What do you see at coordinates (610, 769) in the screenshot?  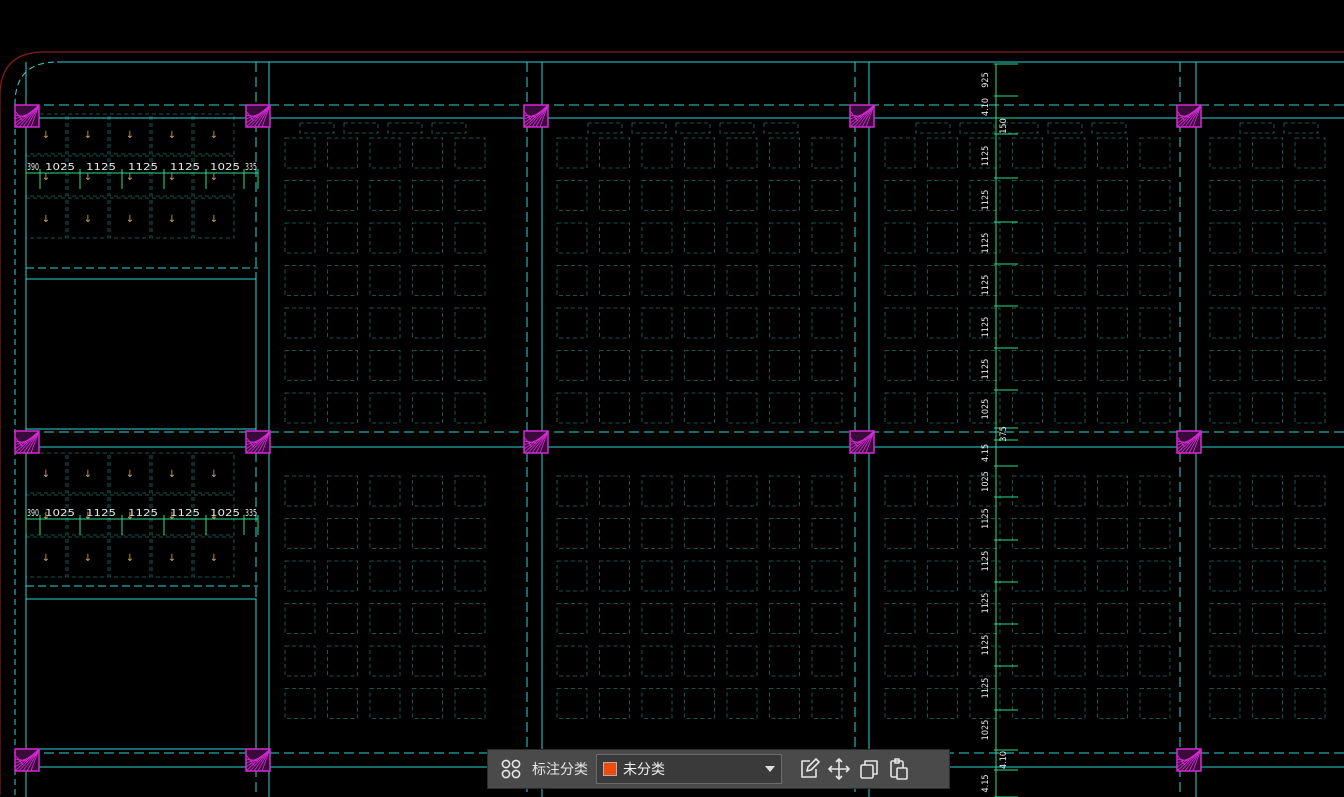 I see `category-color-swatch` at bounding box center [610, 769].